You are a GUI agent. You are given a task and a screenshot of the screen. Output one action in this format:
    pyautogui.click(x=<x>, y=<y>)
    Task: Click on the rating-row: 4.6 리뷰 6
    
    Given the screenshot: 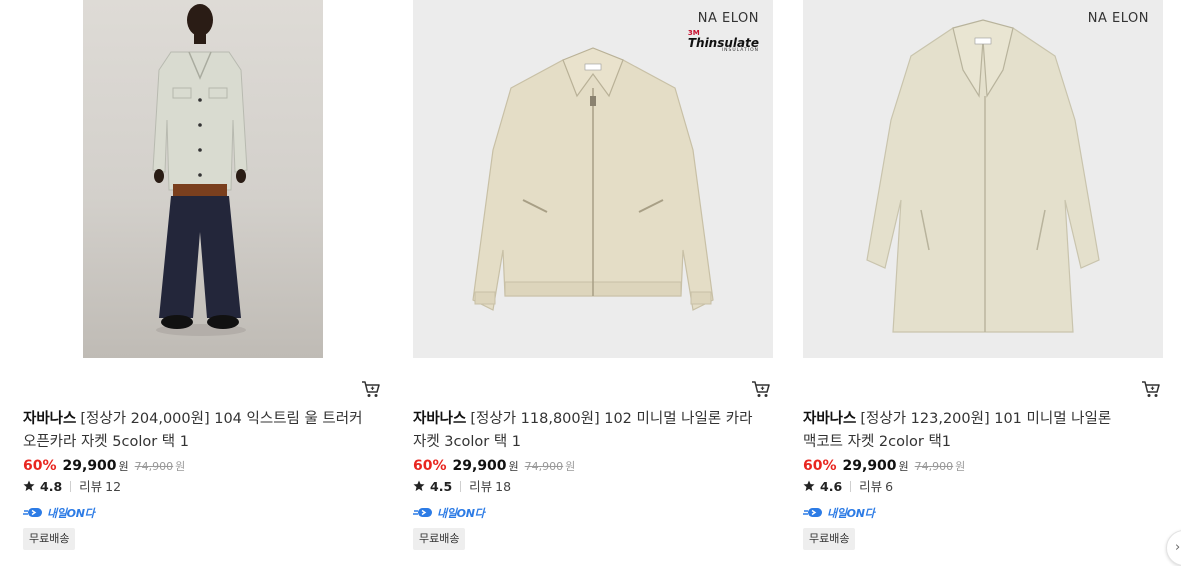 What is the action you would take?
    pyautogui.click(x=848, y=487)
    